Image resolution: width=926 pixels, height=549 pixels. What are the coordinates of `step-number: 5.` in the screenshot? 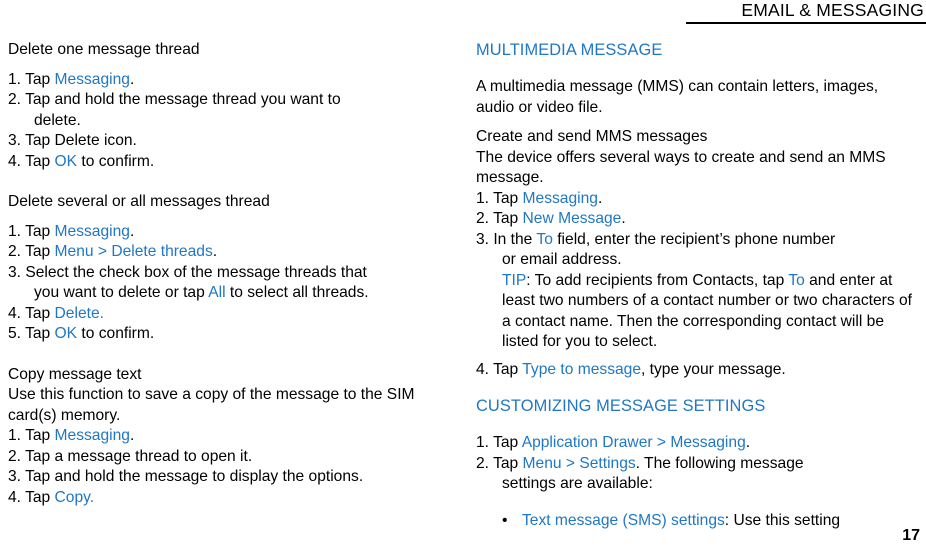 It's located at (17, 333).